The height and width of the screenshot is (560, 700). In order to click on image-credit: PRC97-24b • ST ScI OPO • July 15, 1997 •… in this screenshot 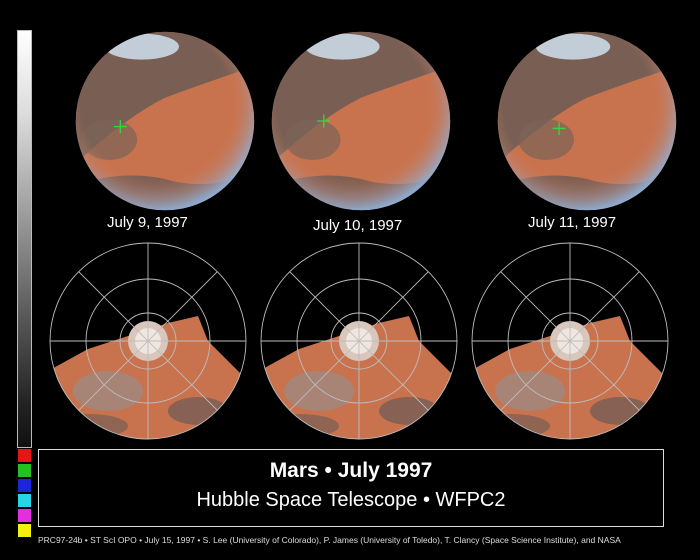, I will do `click(329, 540)`.